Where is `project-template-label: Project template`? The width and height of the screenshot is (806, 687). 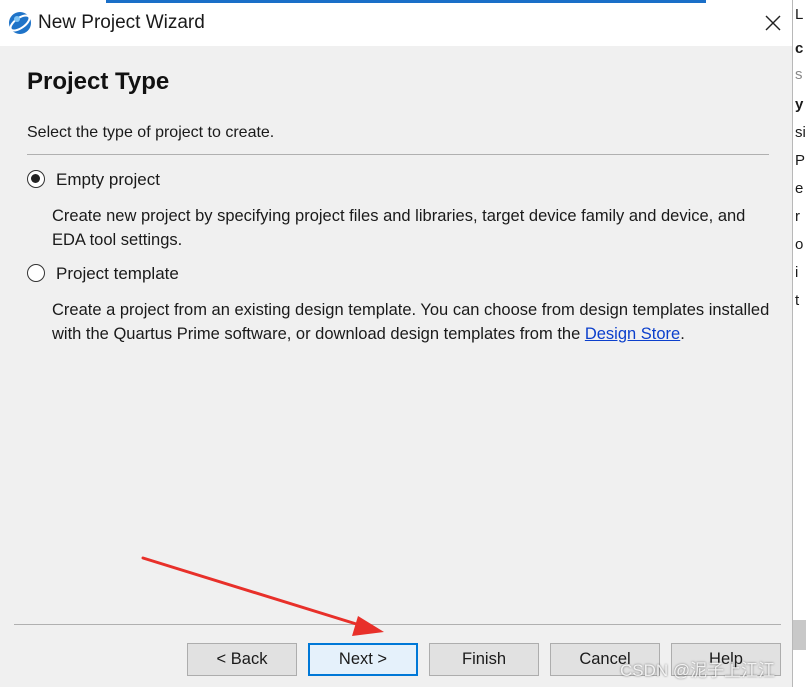
project-template-label: Project template is located at coordinates (117, 273).